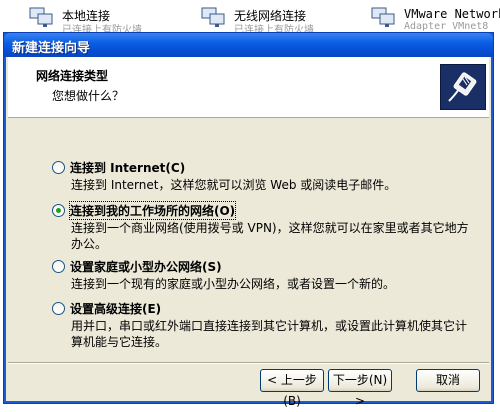 This screenshot has width=500, height=412. I want to click on header-subtitle: 您想做什么？, so click(88, 96).